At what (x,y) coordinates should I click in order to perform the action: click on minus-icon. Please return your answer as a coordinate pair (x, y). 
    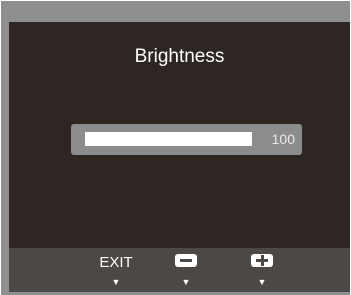
    Looking at the image, I should click on (186, 260).